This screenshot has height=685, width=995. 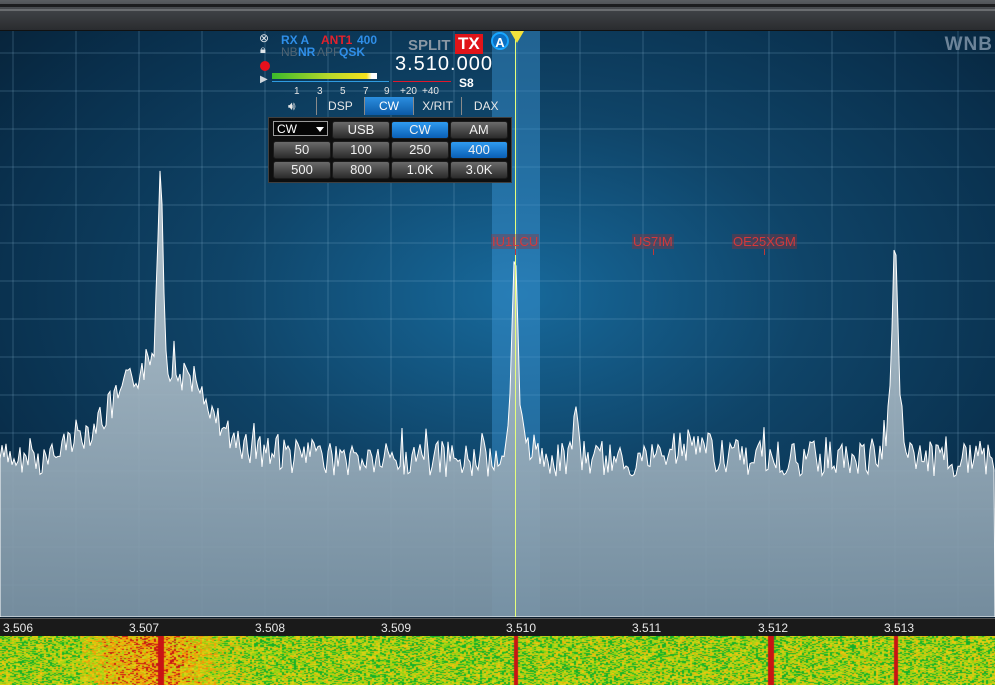 I want to click on qsk-toggle: QSK, so click(x=352, y=52).